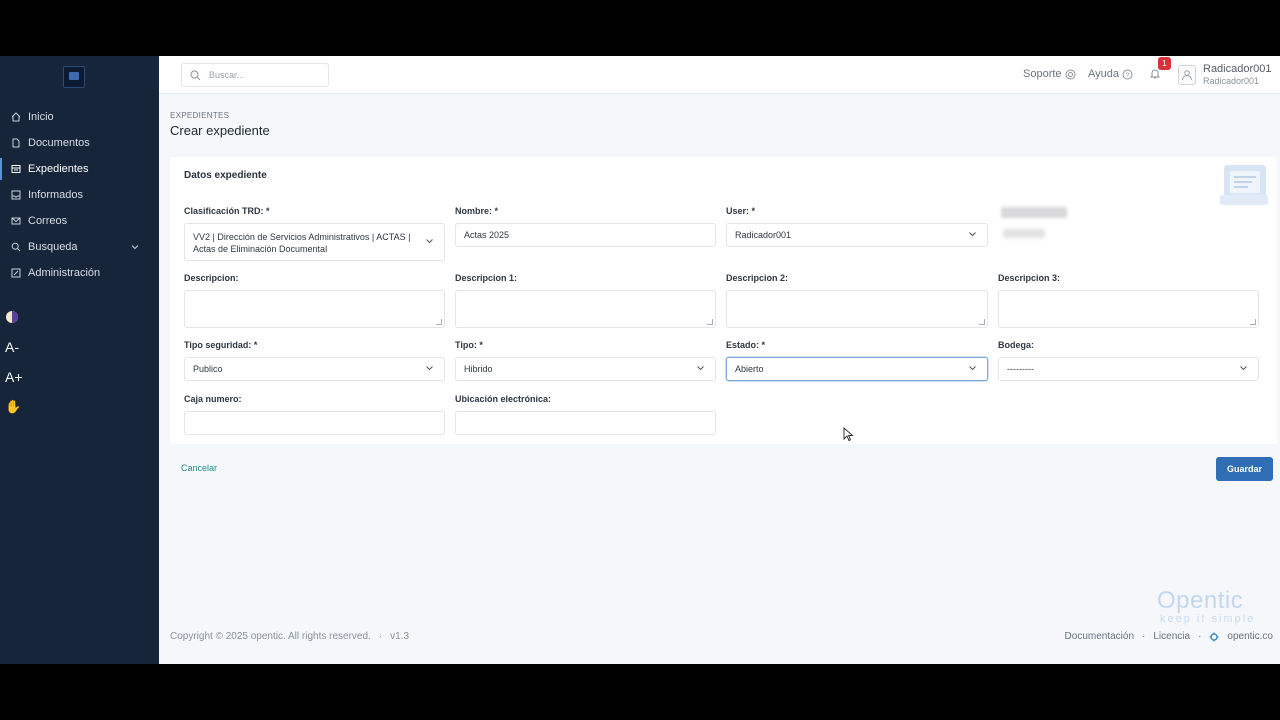  I want to click on tipo-select: Hibrido, so click(585, 369).